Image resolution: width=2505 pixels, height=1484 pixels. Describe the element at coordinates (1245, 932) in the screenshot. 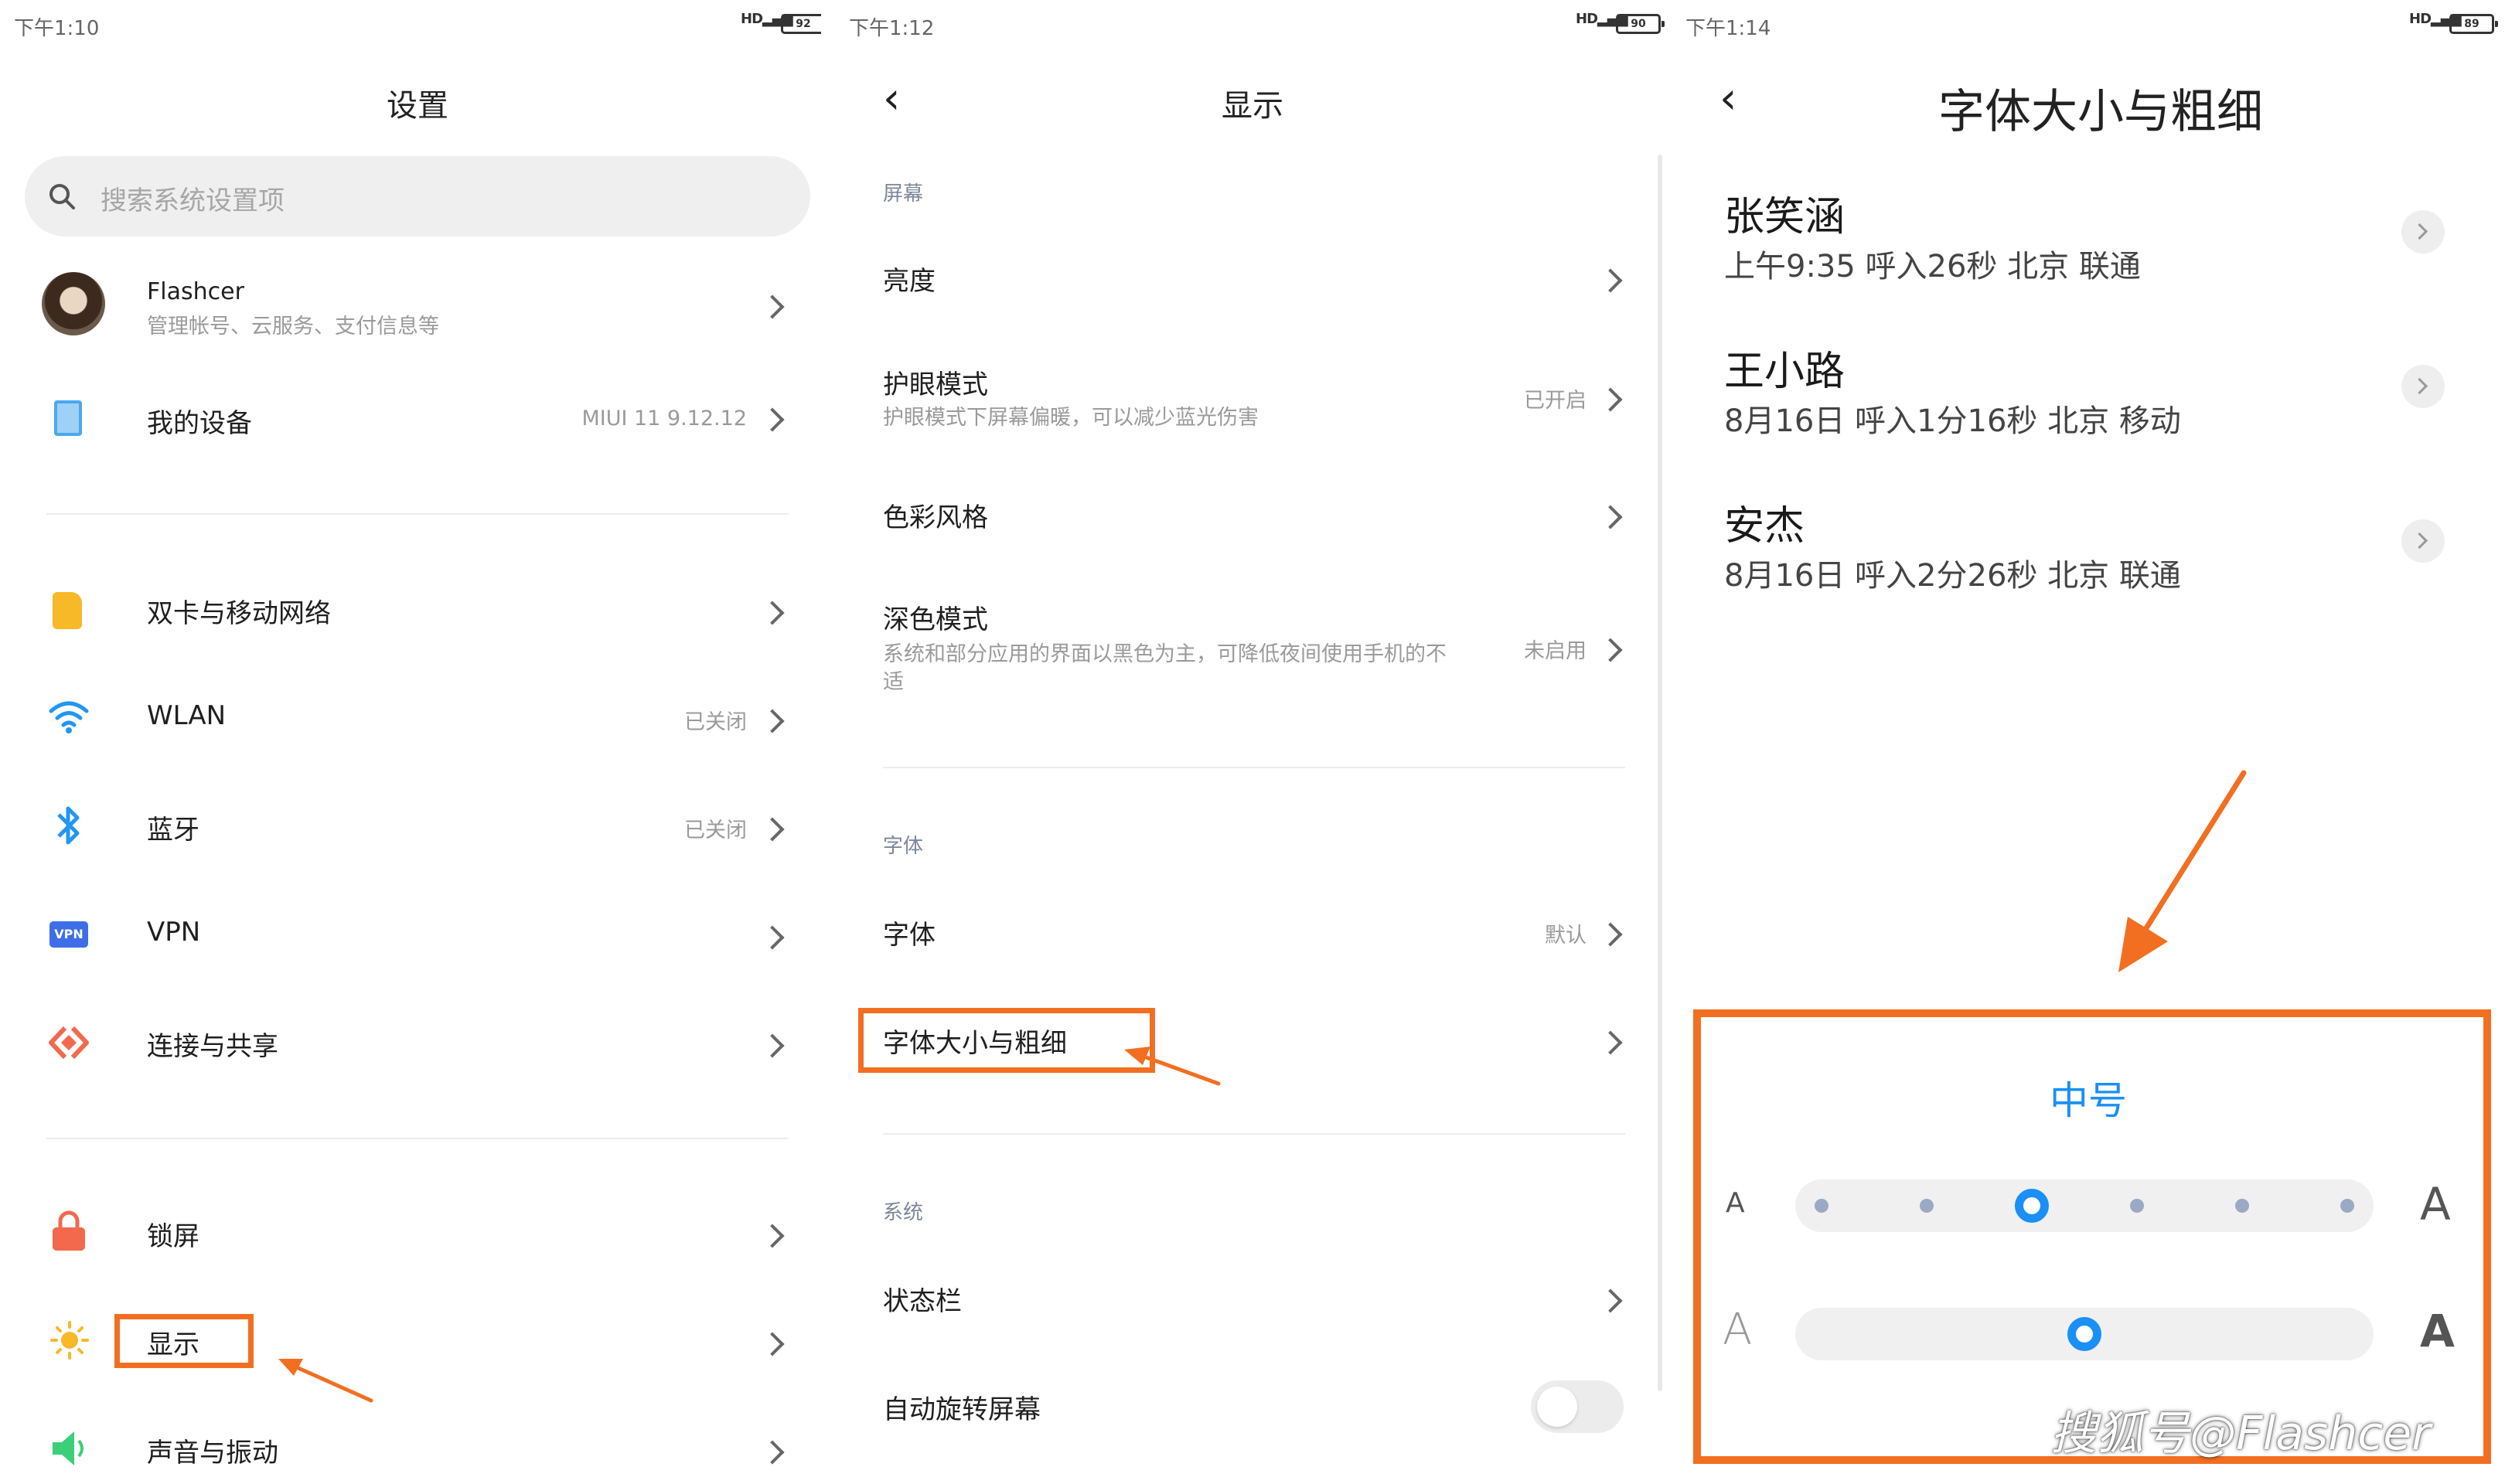

I see `font-row: 字体 默认` at that location.